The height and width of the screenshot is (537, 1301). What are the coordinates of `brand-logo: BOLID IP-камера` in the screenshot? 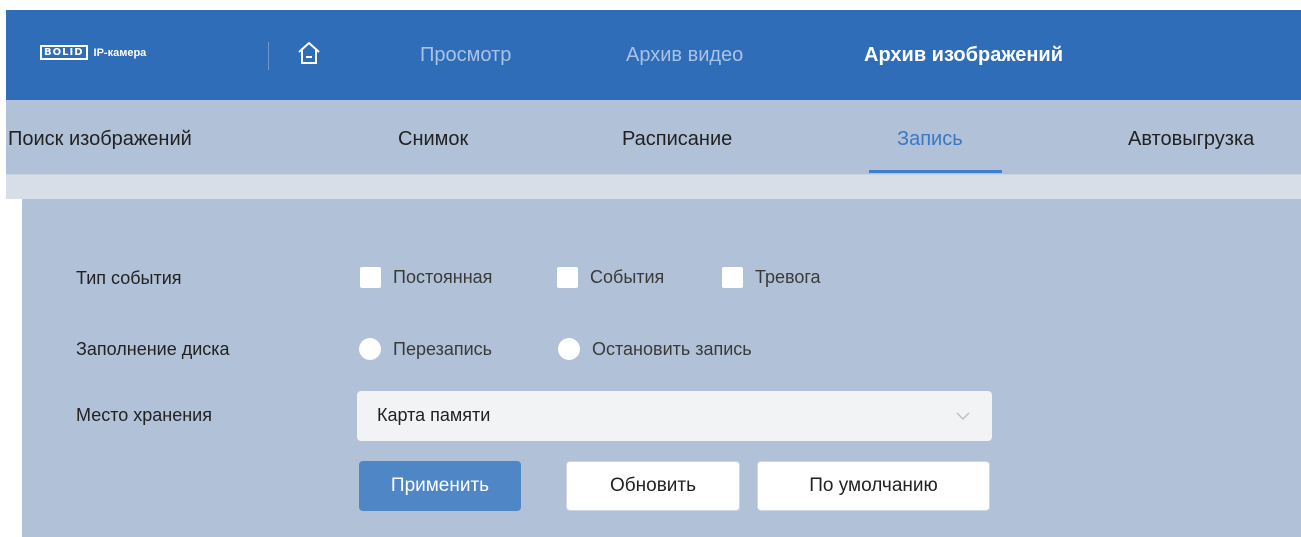 It's located at (93, 52).